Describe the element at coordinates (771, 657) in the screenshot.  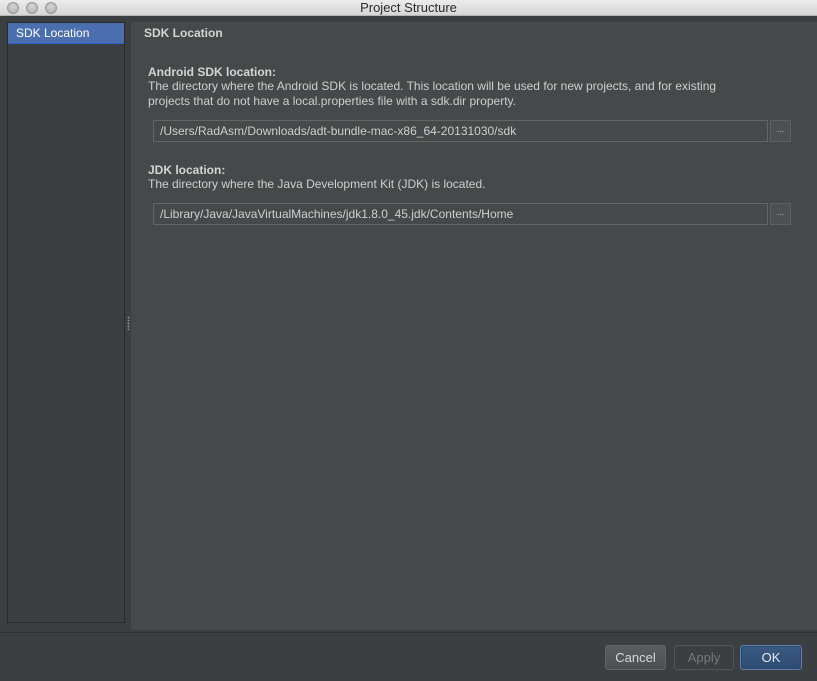
I see `ok-button: OK` at that location.